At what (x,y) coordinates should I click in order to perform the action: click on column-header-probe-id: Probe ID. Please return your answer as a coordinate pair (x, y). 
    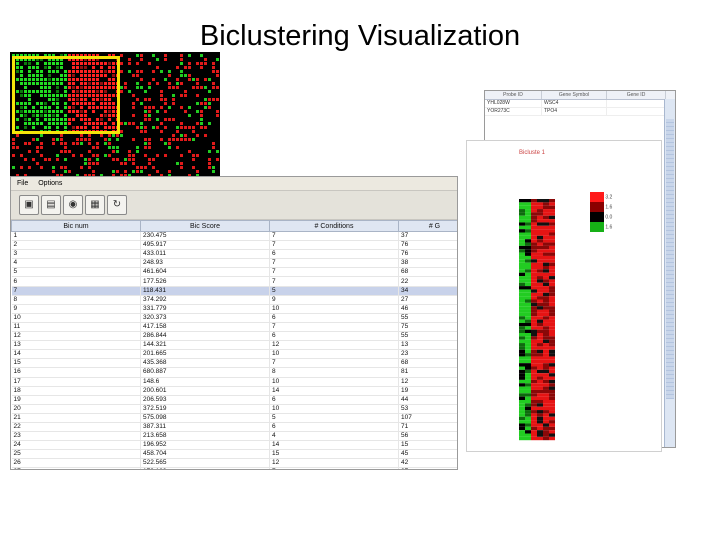
    Looking at the image, I should click on (513, 95).